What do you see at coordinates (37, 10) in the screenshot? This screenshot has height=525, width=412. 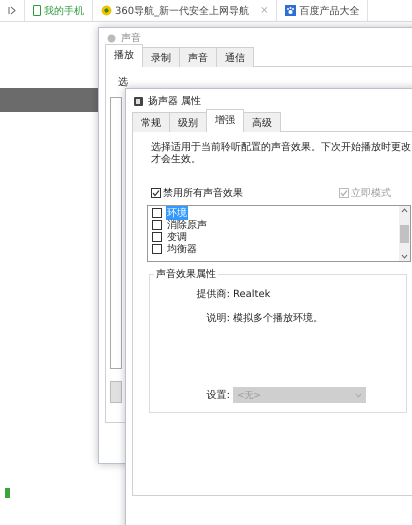 I see `phone-icon` at bounding box center [37, 10].